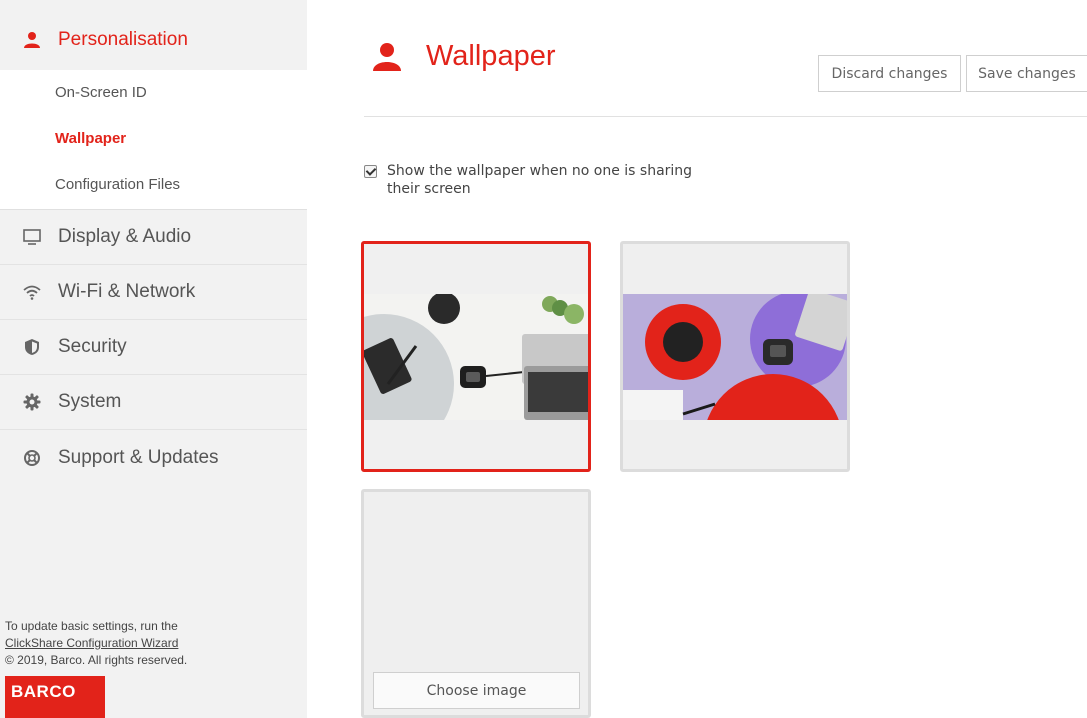  What do you see at coordinates (32, 402) in the screenshot?
I see `gear-icon` at bounding box center [32, 402].